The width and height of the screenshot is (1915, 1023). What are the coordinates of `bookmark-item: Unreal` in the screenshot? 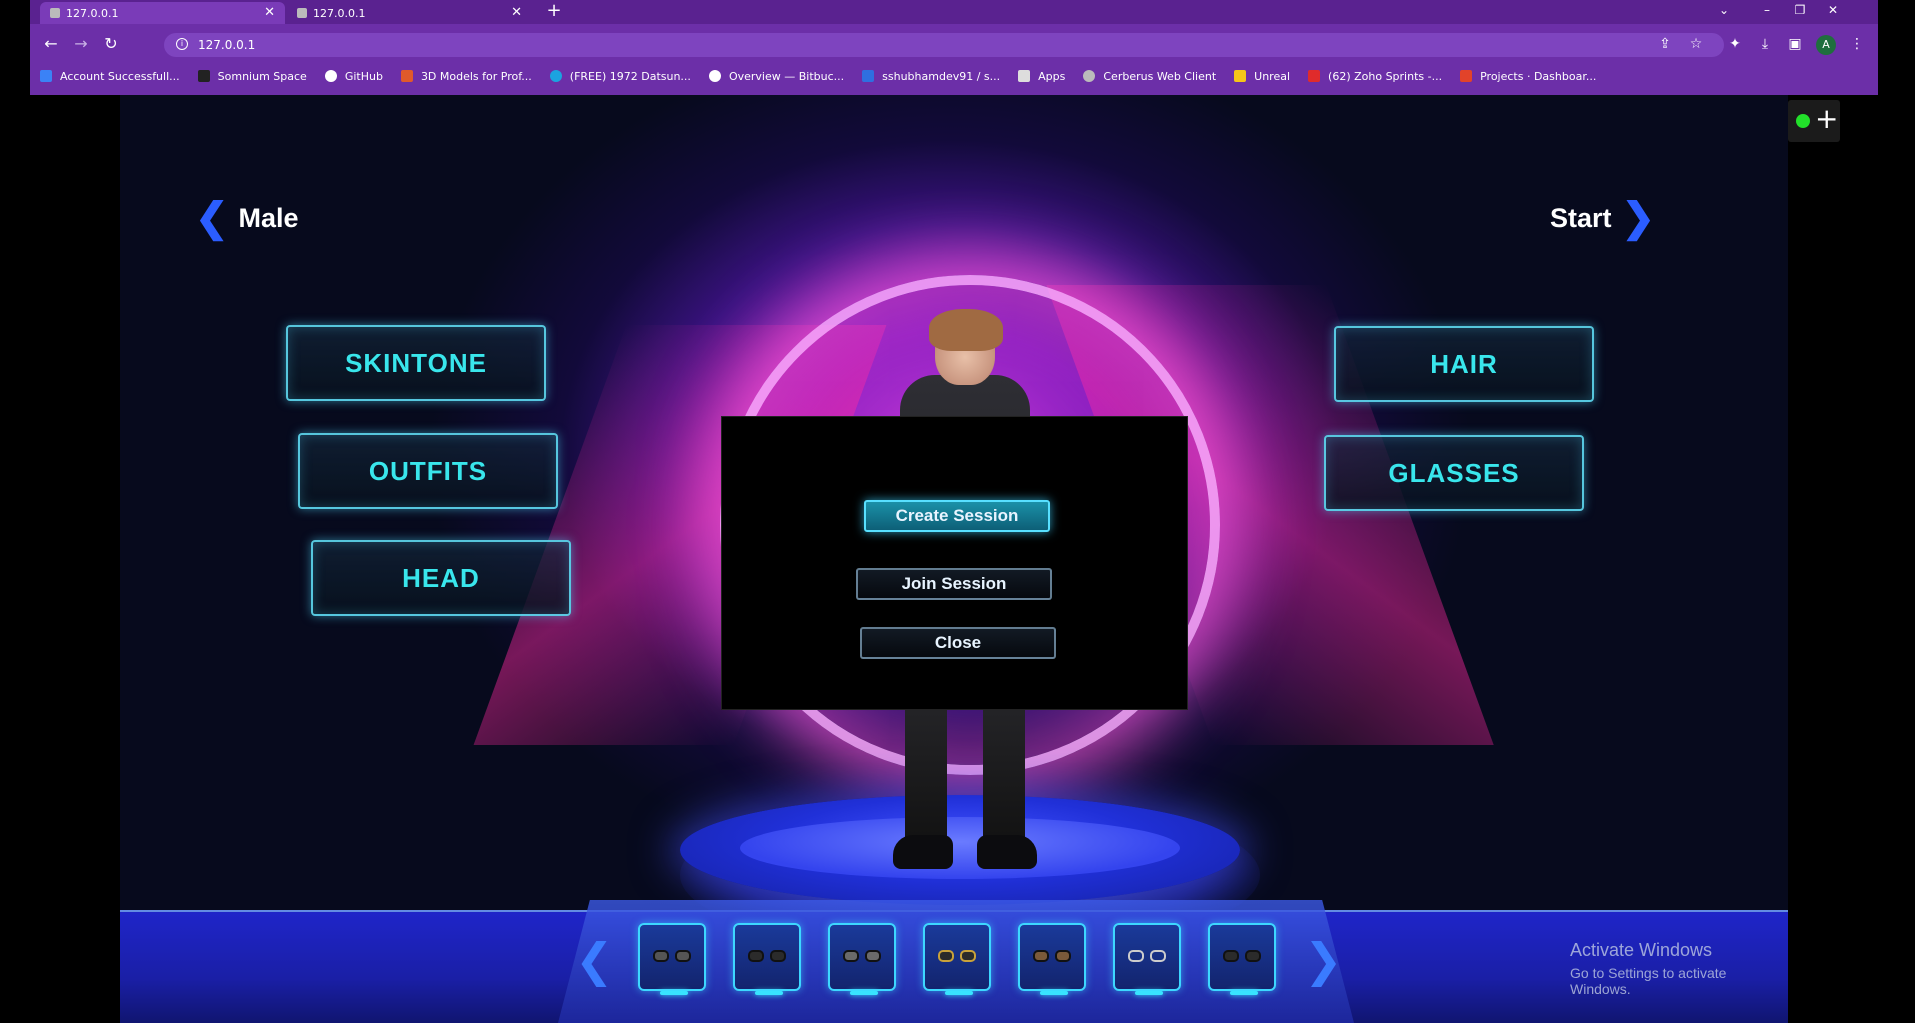 It's located at (1262, 76).